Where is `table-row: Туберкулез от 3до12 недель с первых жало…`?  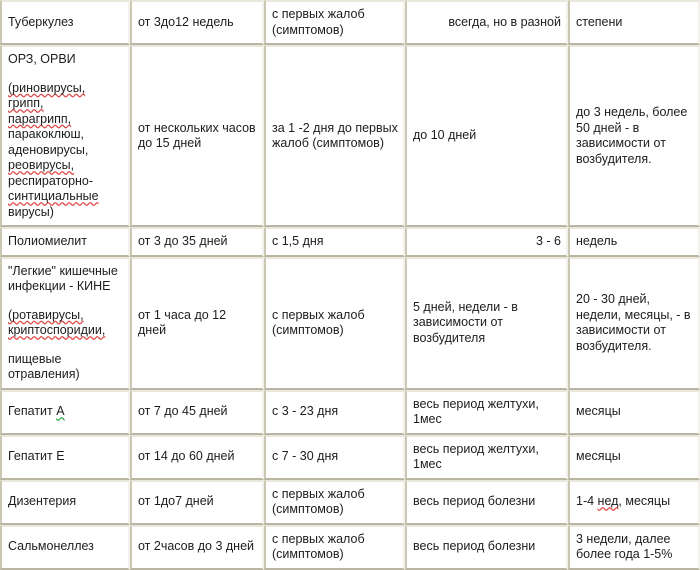 table-row: Туберкулез от 3до12 недель с первых жало… is located at coordinates (350, 22).